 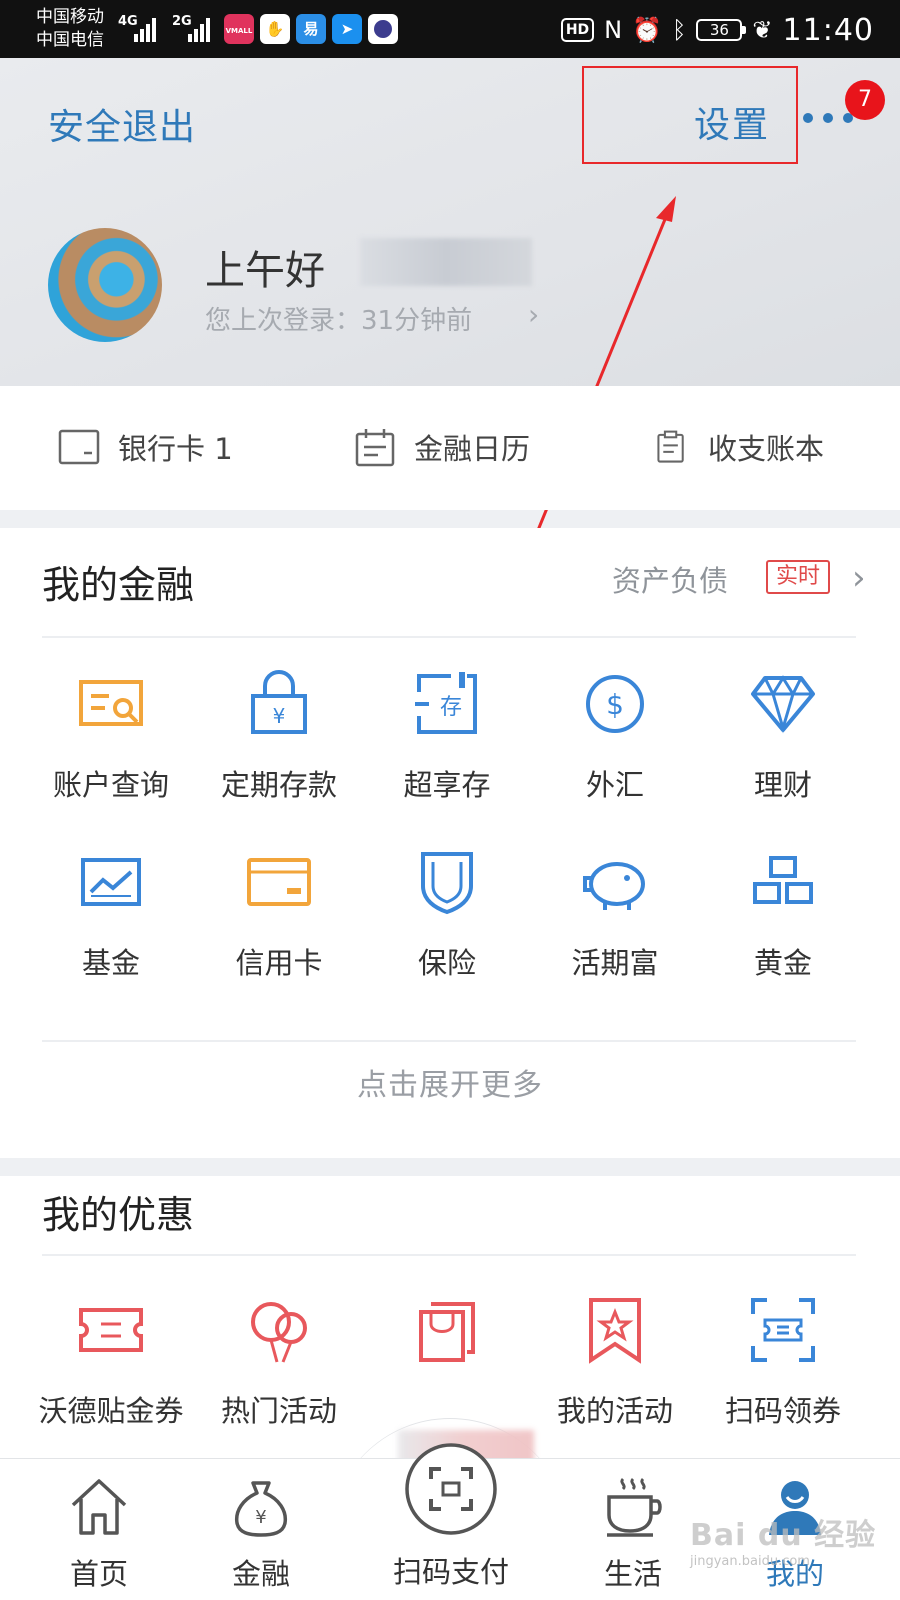 What do you see at coordinates (175, 449) in the screenshot?
I see `quick-link-label: 银行卡 1` at bounding box center [175, 449].